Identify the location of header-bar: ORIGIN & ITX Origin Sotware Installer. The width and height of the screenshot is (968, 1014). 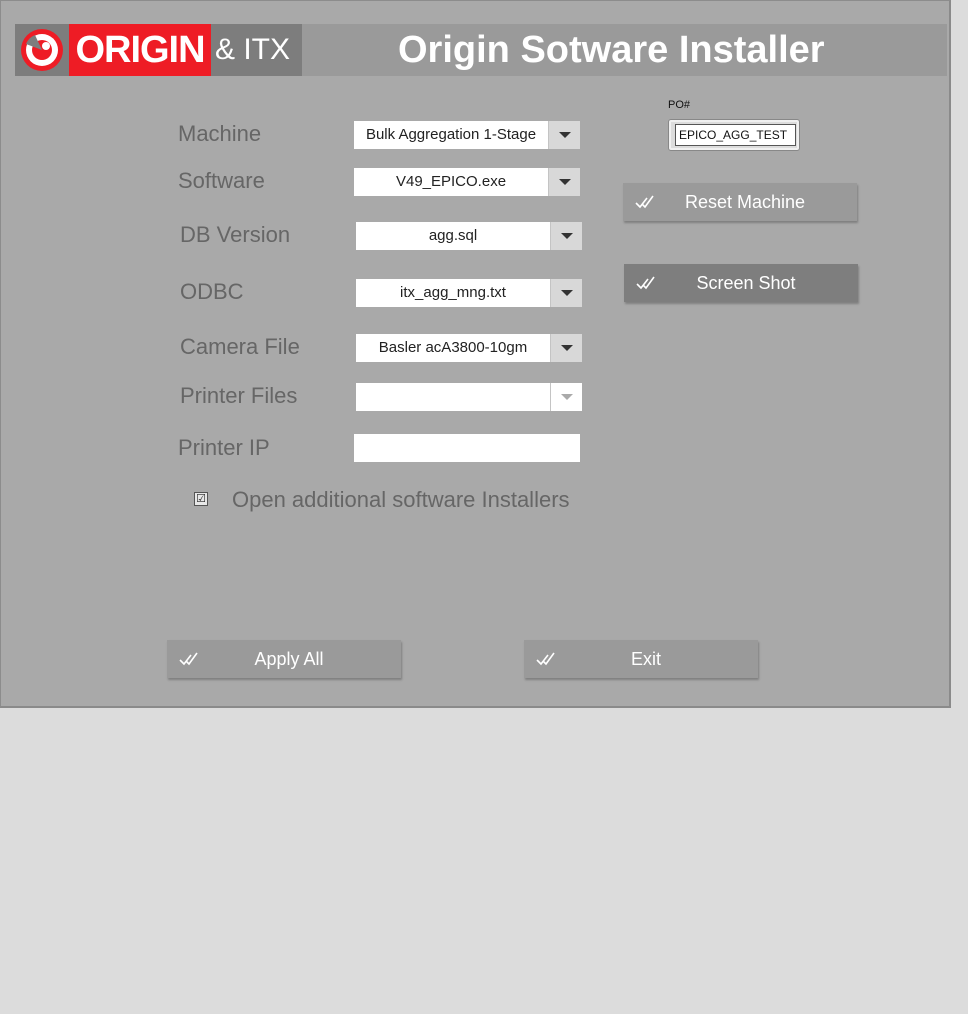
(481, 50).